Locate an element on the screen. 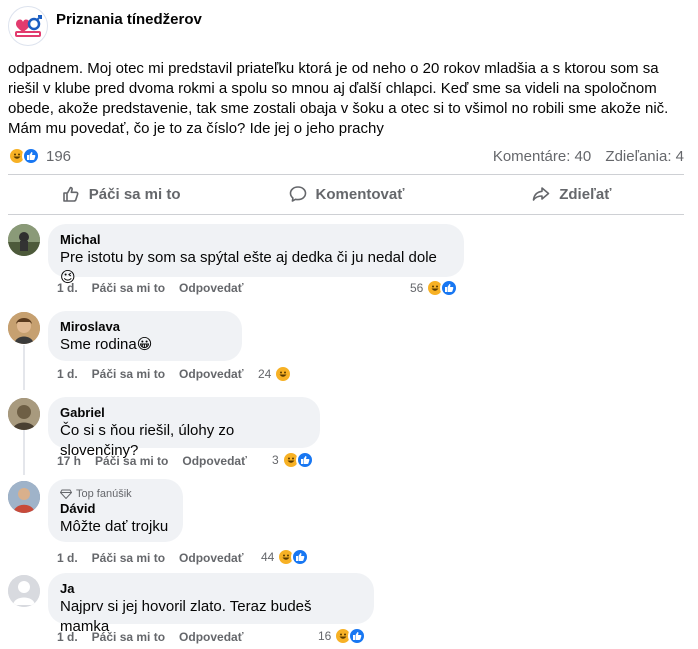  comments-count-link: Komentáre: 40 is located at coordinates (542, 156).